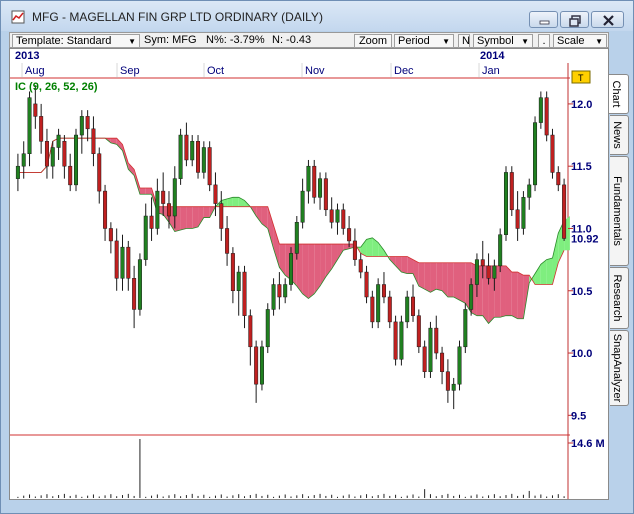 The image size is (634, 514). I want to click on period-dropdown: Period ▼, so click(424, 41).